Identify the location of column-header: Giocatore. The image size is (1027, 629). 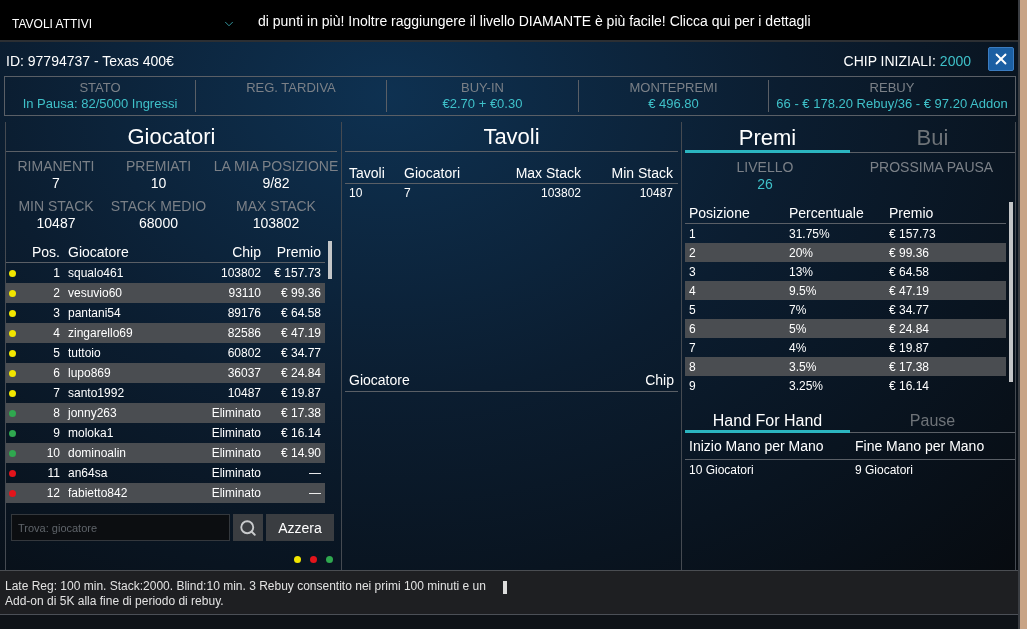
(379, 380).